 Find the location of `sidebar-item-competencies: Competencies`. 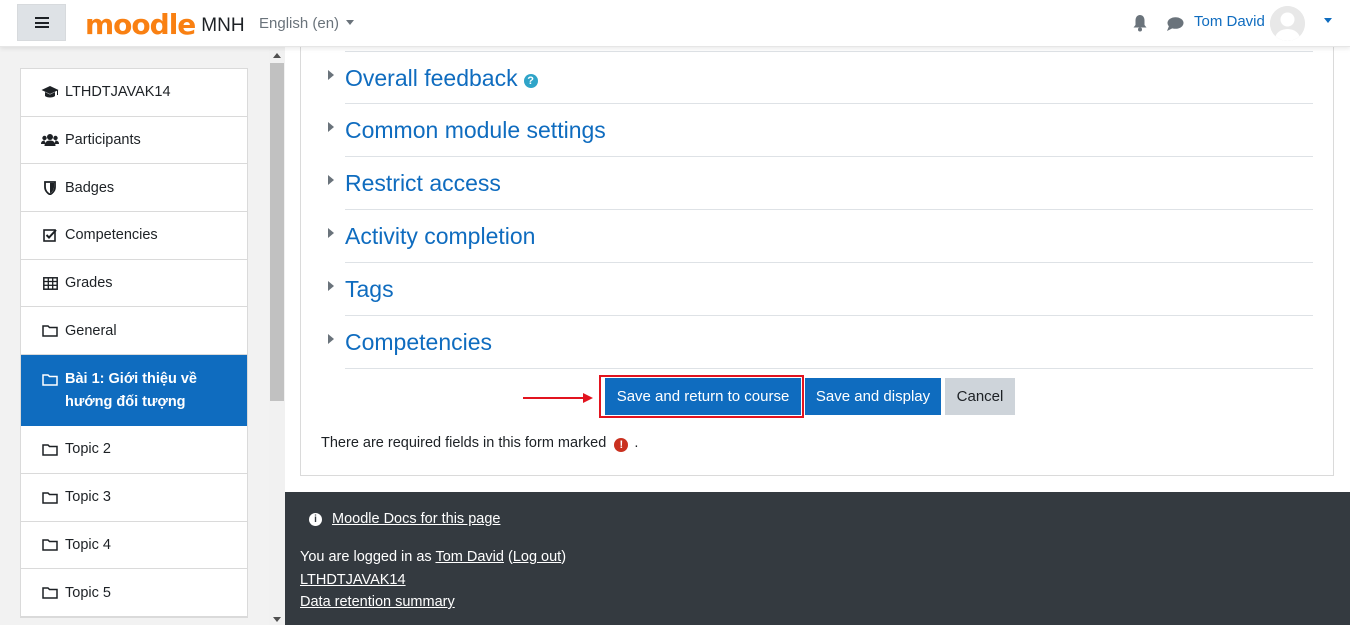

sidebar-item-competencies: Competencies is located at coordinates (134, 236).